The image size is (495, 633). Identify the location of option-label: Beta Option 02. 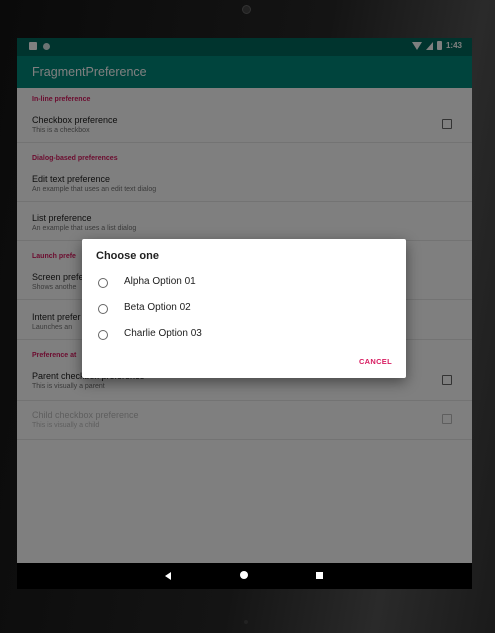
(157, 307).